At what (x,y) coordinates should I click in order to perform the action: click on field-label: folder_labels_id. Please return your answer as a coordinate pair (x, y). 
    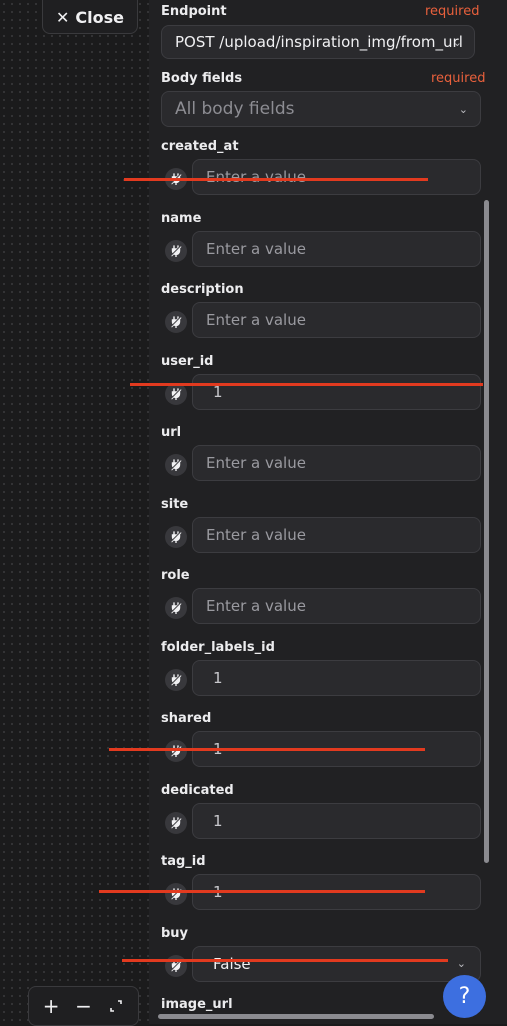
    Looking at the image, I should click on (218, 647).